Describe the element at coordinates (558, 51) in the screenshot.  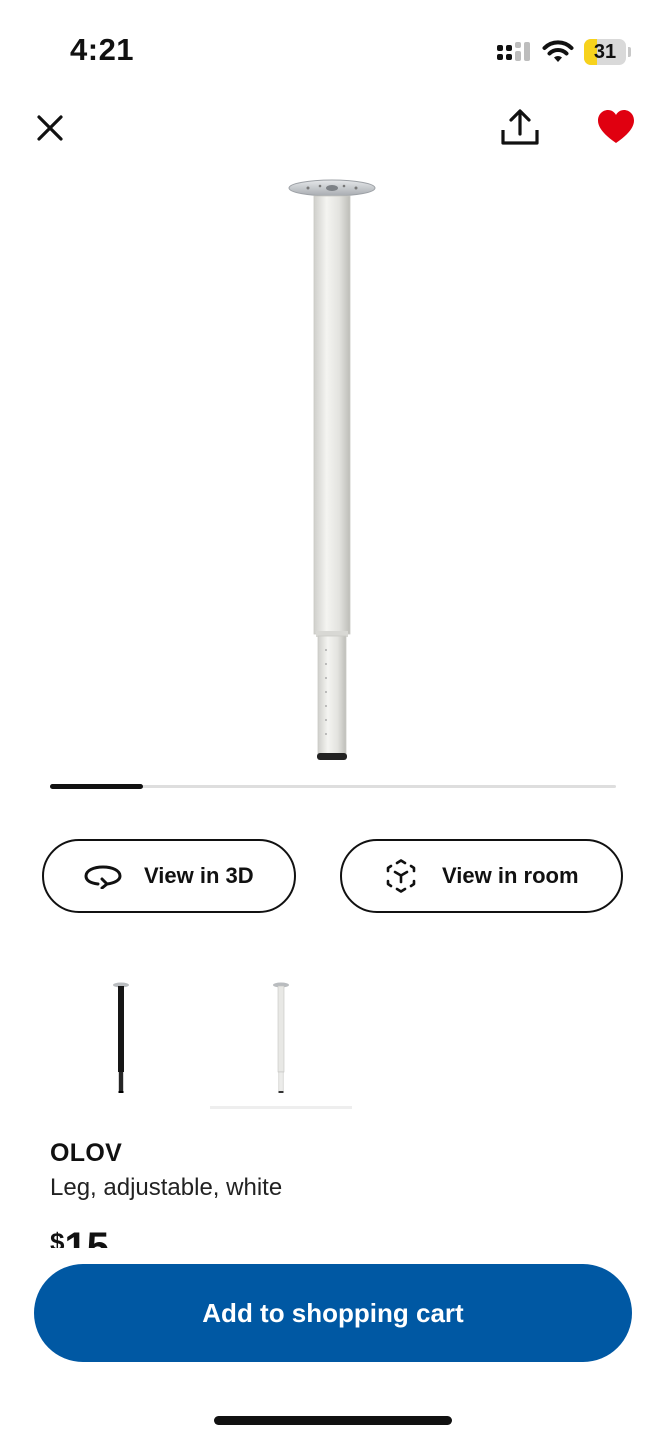
I see `wifi-icon` at that location.